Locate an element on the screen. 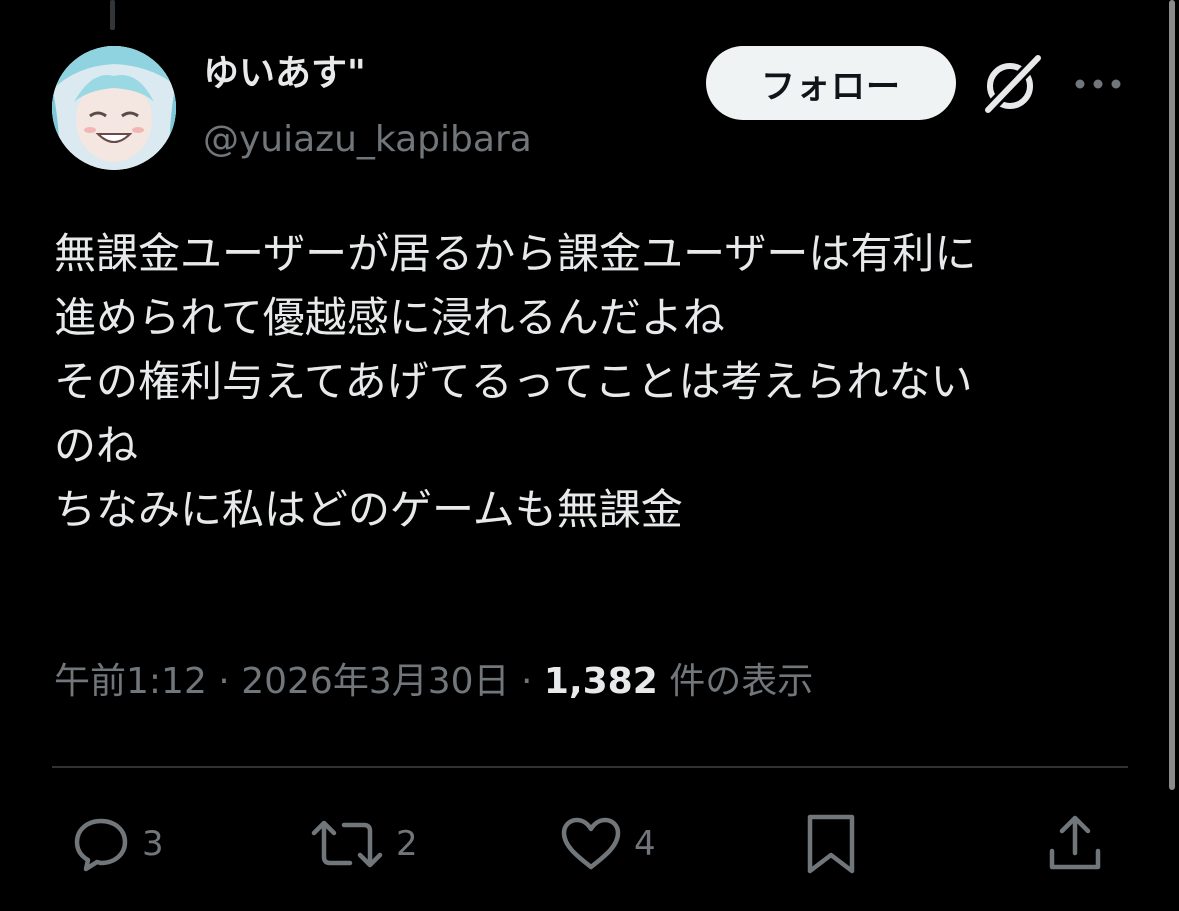 Image resolution: width=1179 pixels, height=911 pixels. follow-button: フォロー is located at coordinates (831, 83).